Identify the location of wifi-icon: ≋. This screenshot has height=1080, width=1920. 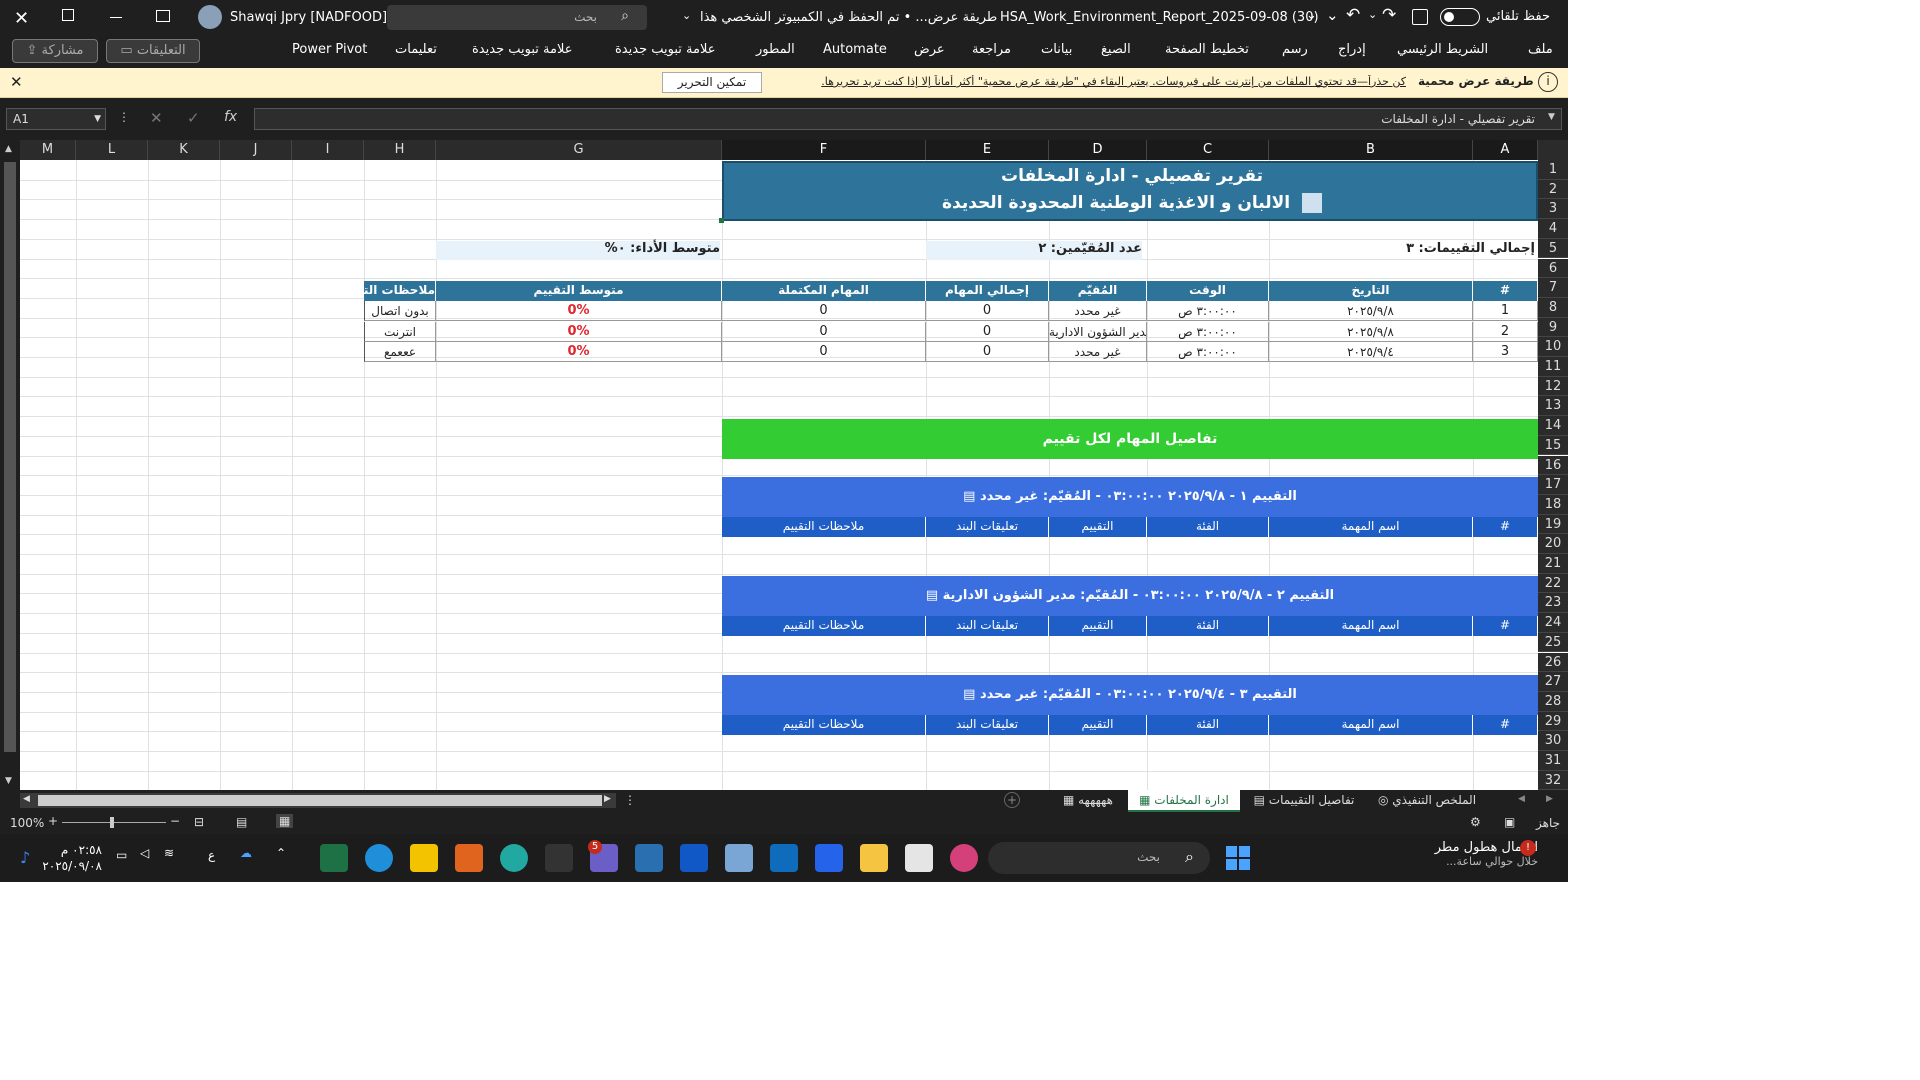
(169, 853).